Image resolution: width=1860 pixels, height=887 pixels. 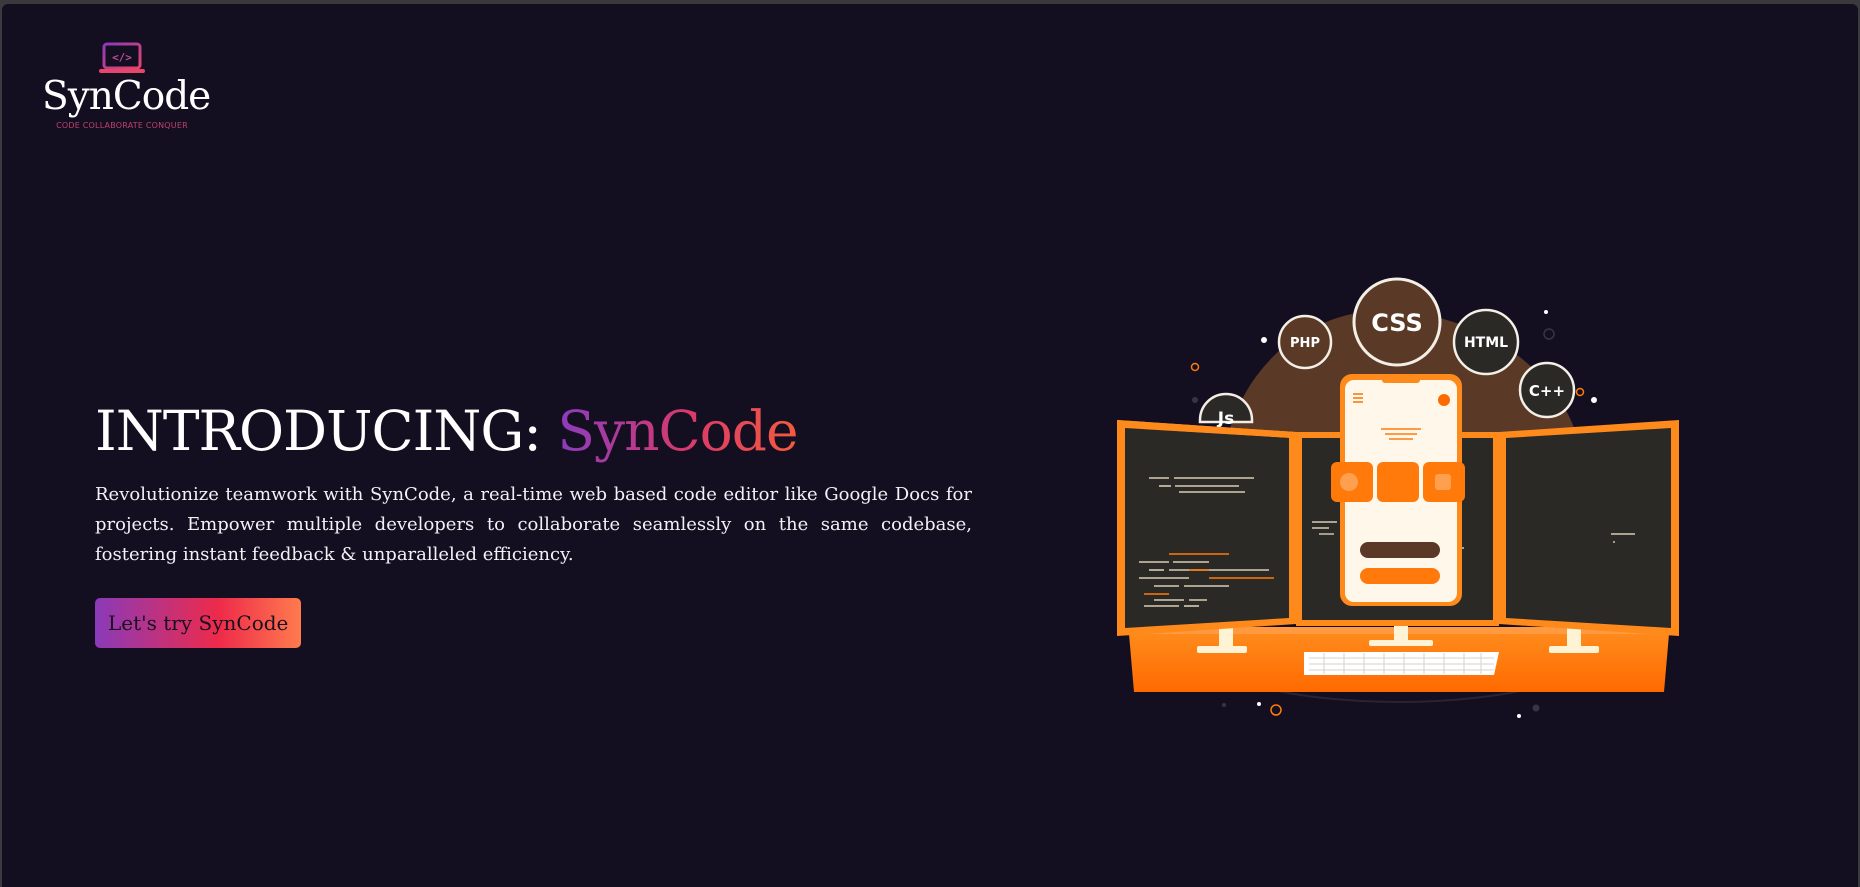 I want to click on badge-html-label: HTML, so click(x=1486, y=343).